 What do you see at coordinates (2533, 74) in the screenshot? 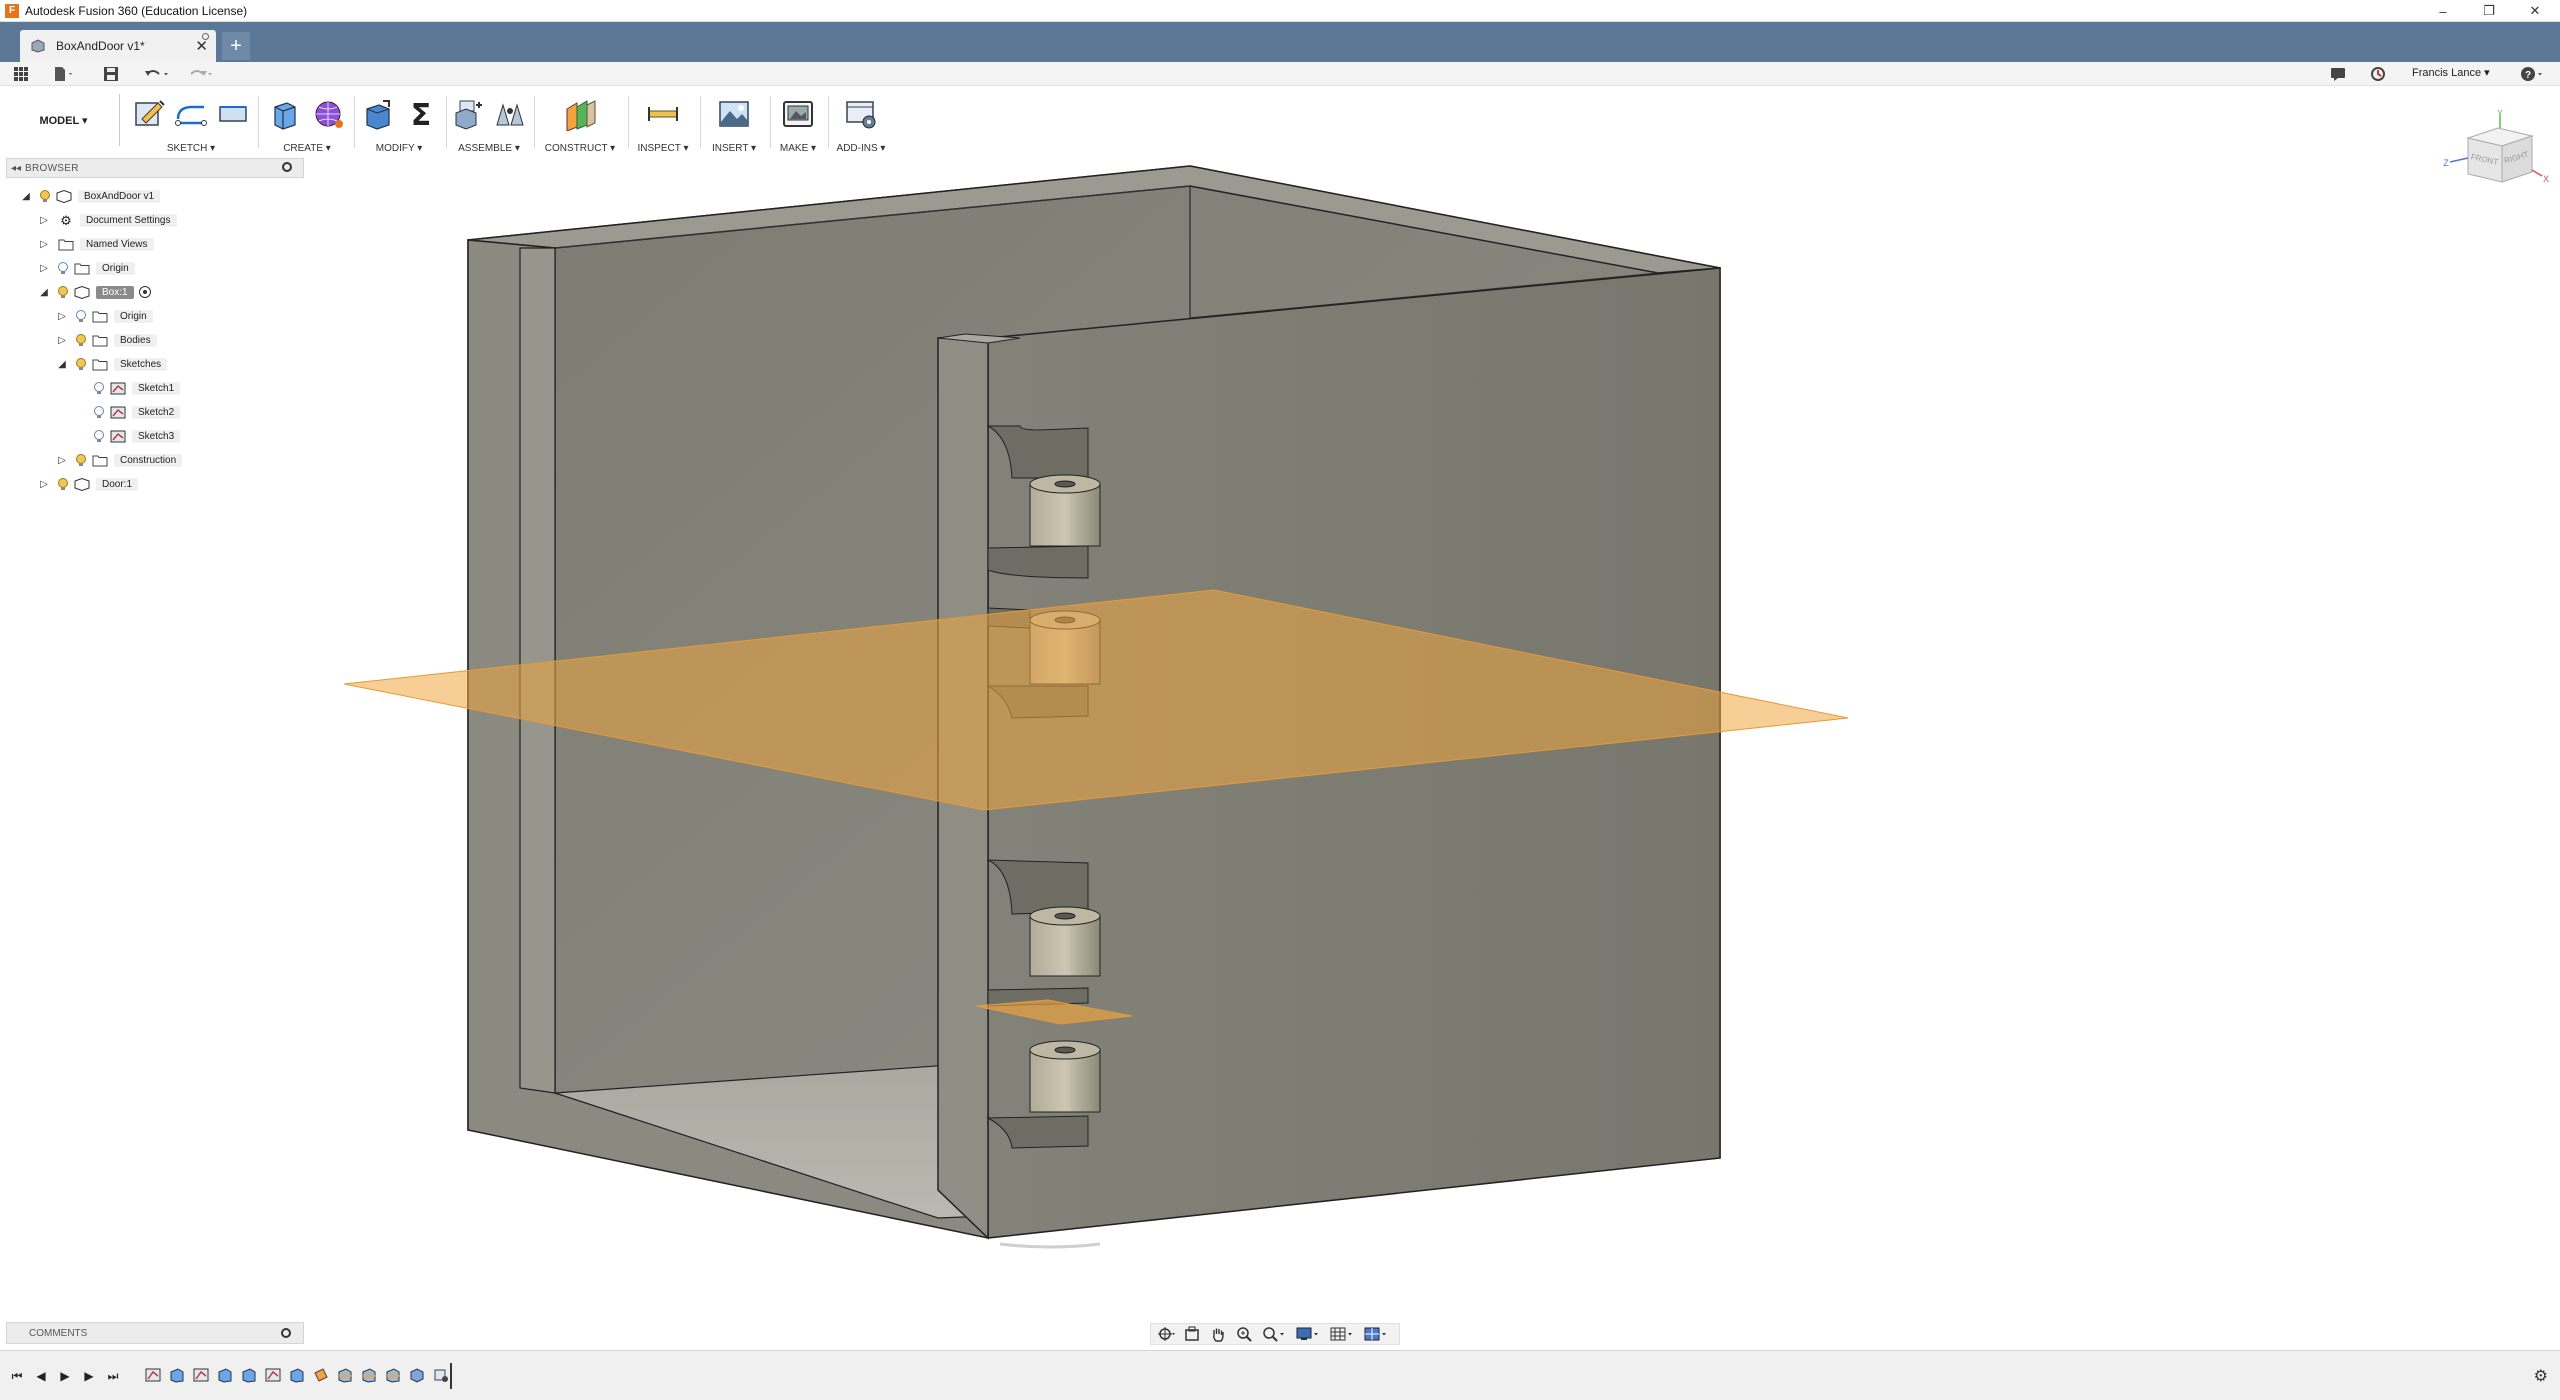
I see `help-menu-icon: ?` at bounding box center [2533, 74].